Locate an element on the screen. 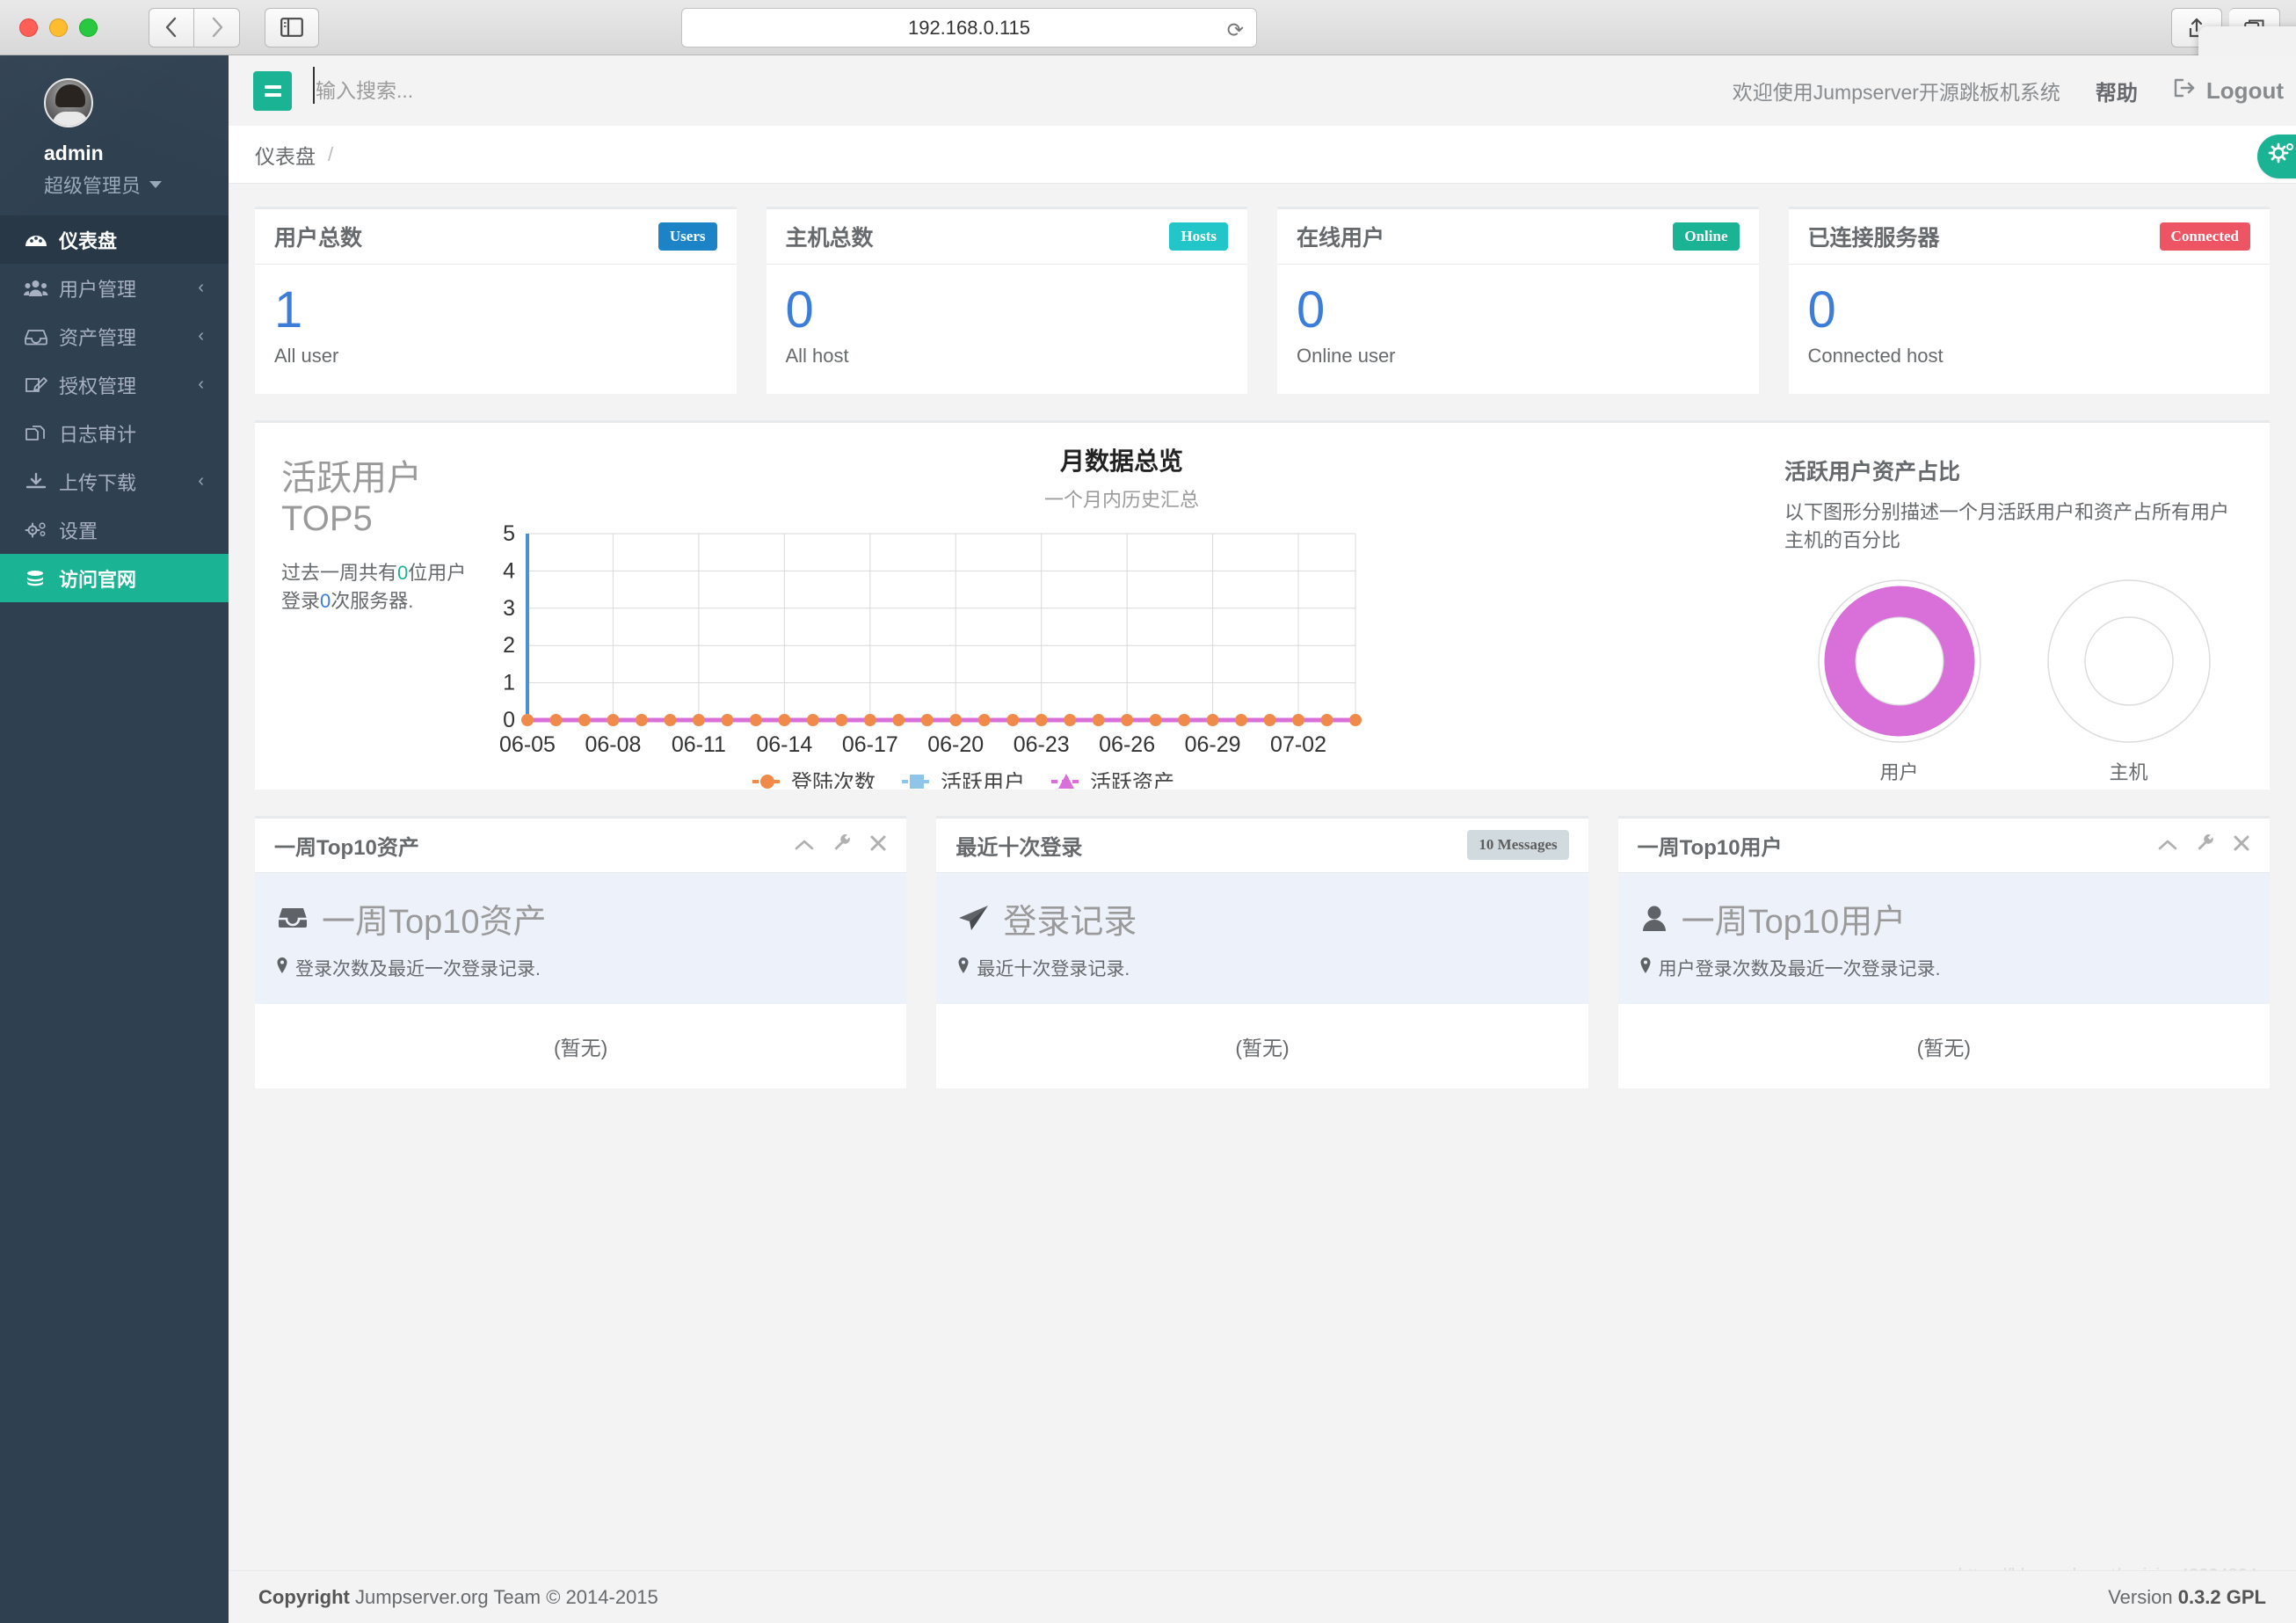  chevron-down-icon is located at coordinates (156, 185).